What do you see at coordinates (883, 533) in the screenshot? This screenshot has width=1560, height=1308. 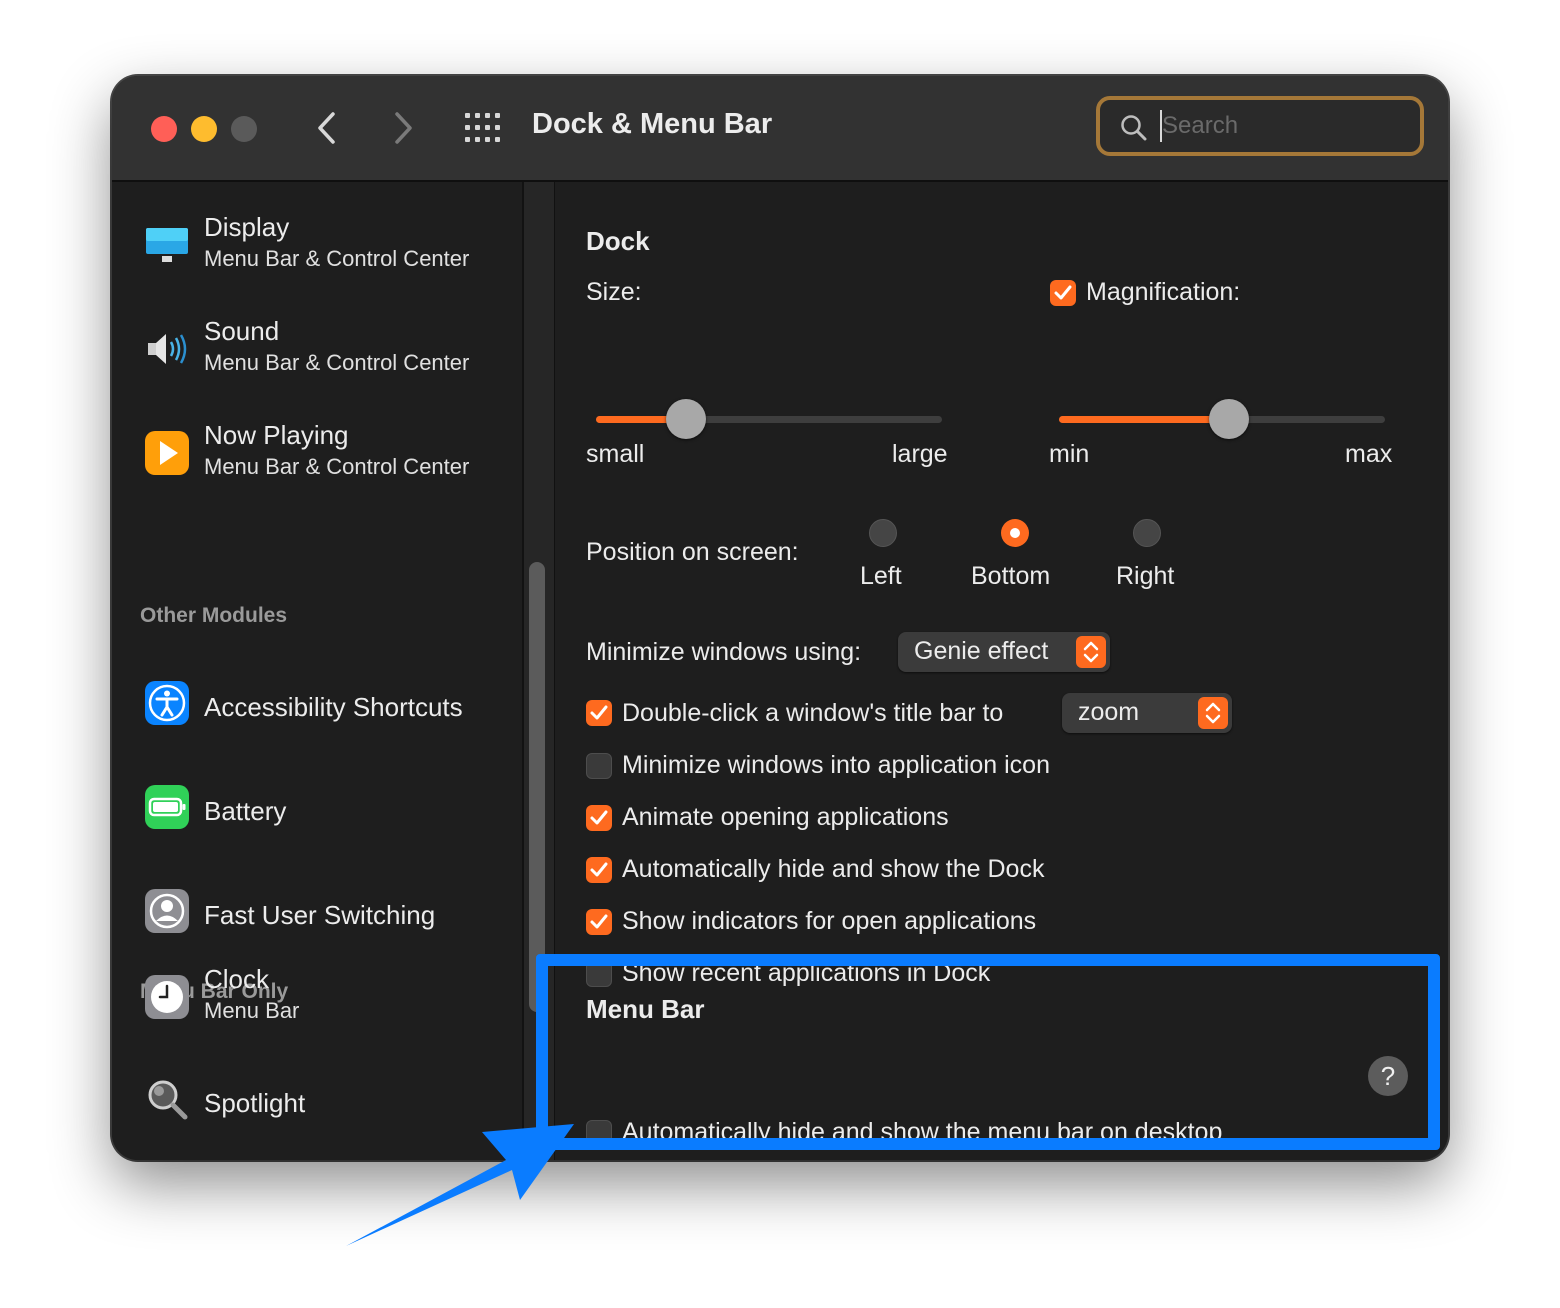 I see `position-left-radio` at bounding box center [883, 533].